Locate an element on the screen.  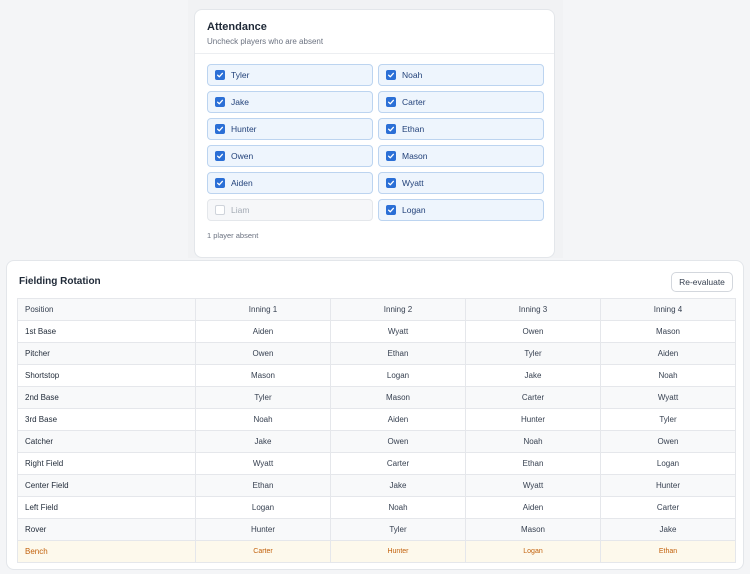
column-header: Position is located at coordinates (106, 309).